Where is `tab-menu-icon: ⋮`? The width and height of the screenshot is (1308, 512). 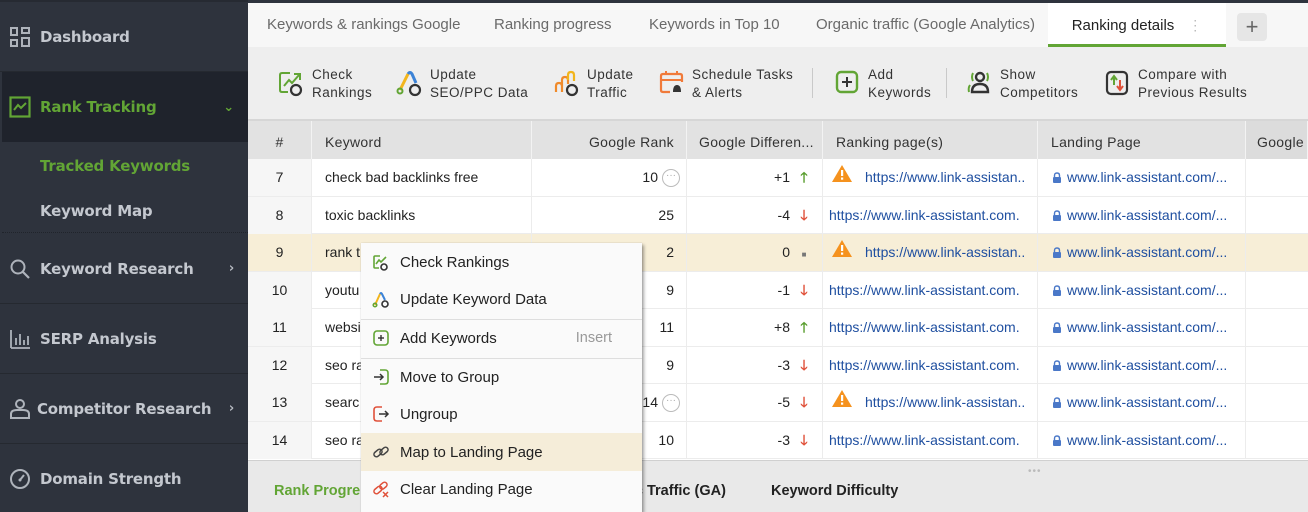
tab-menu-icon: ⋮ is located at coordinates (1195, 25).